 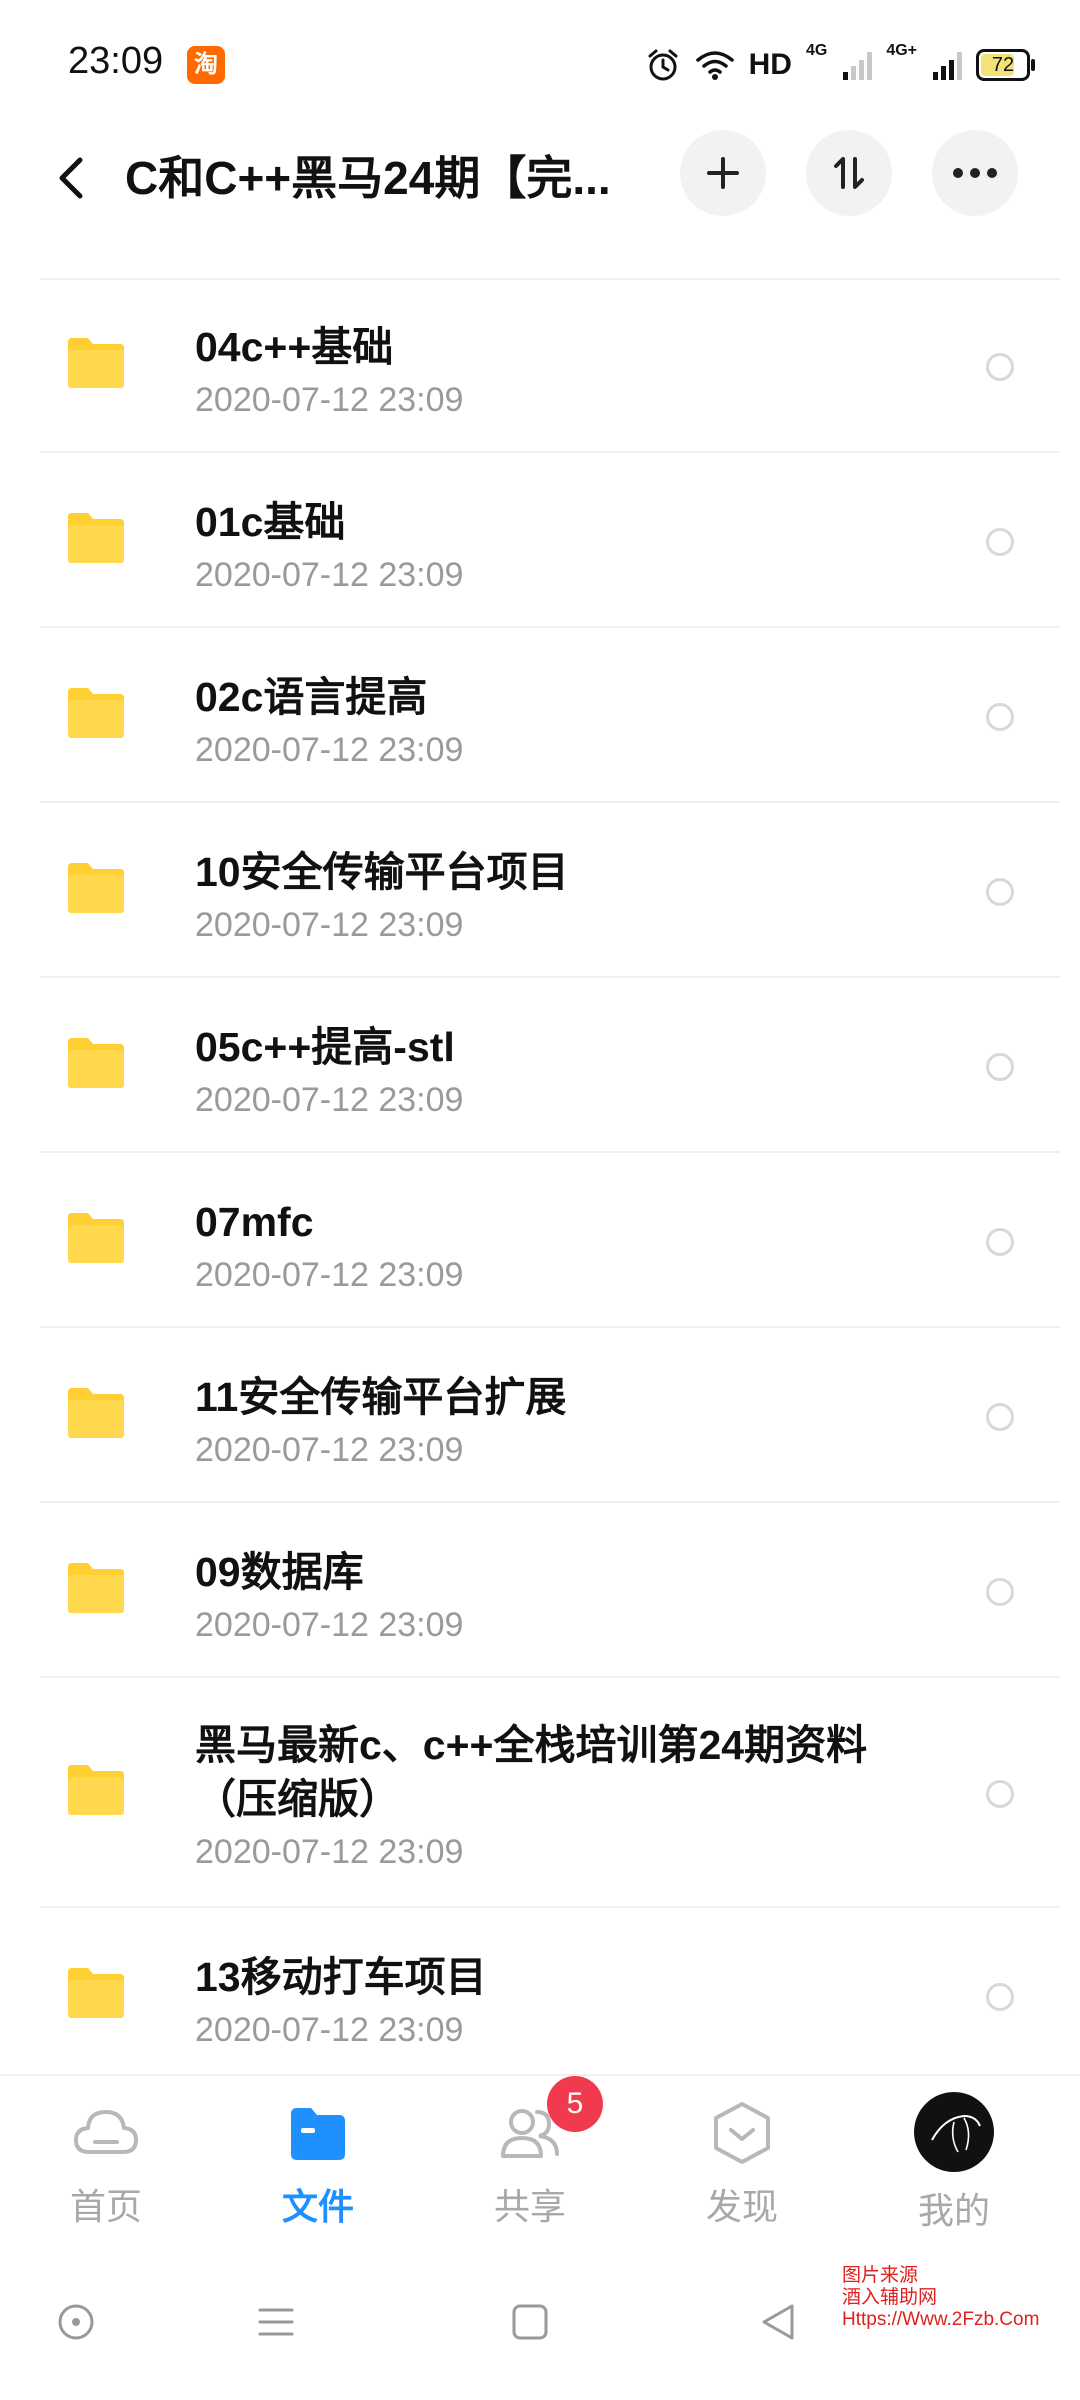 I want to click on signal-2-icon, so click(x=947, y=65).